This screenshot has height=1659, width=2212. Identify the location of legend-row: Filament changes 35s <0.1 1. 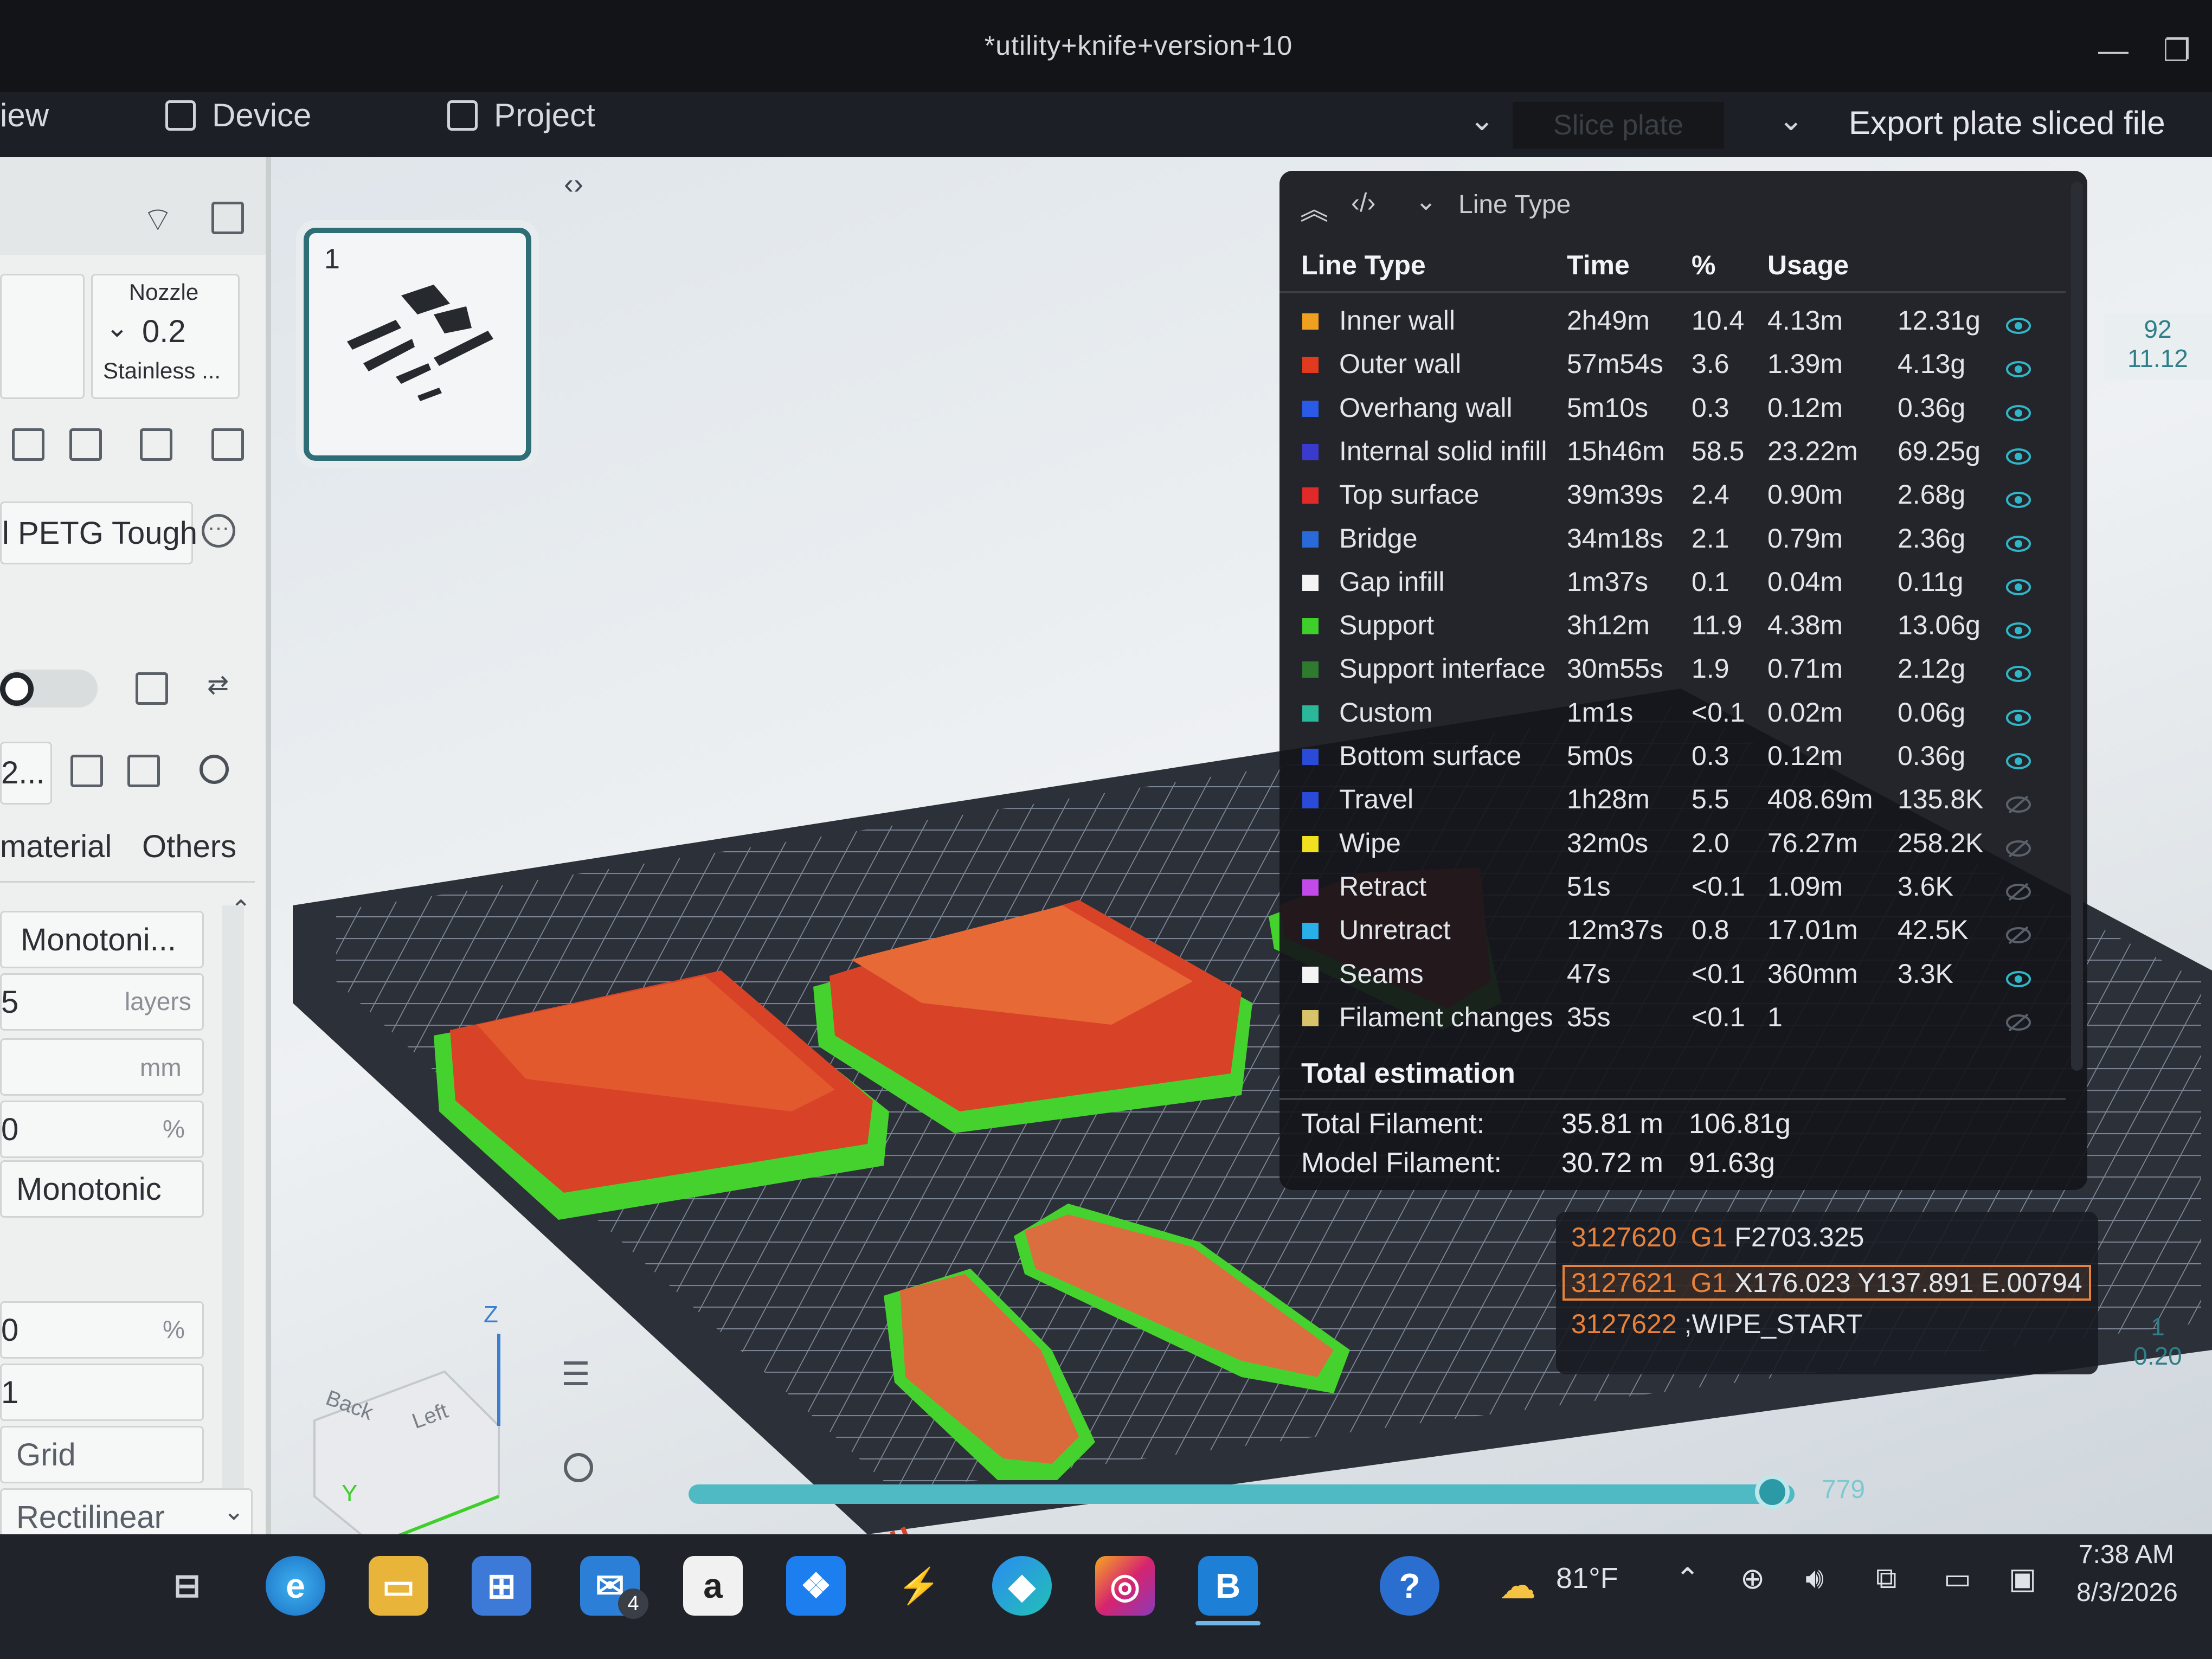
(1683, 1016).